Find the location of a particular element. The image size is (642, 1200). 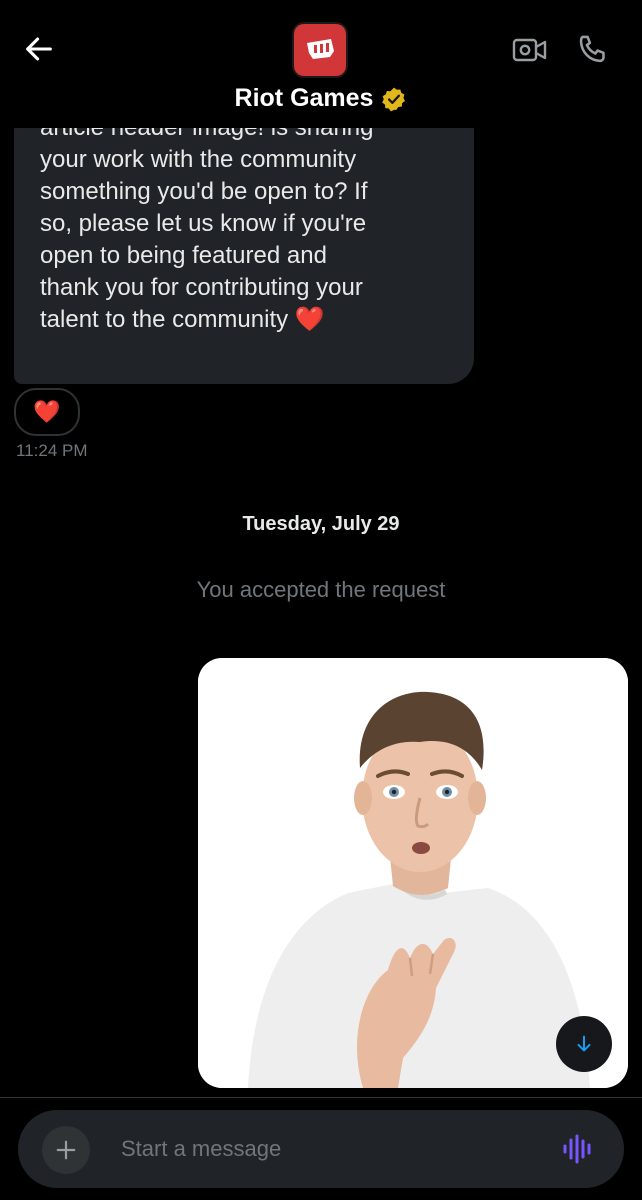

video-call-icon is located at coordinates (530, 50).